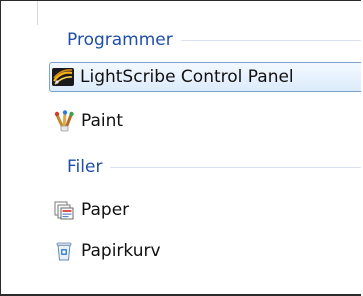 This screenshot has height=296, width=363. Describe the element at coordinates (64, 121) in the screenshot. I see `paint-brushes-icon` at that location.